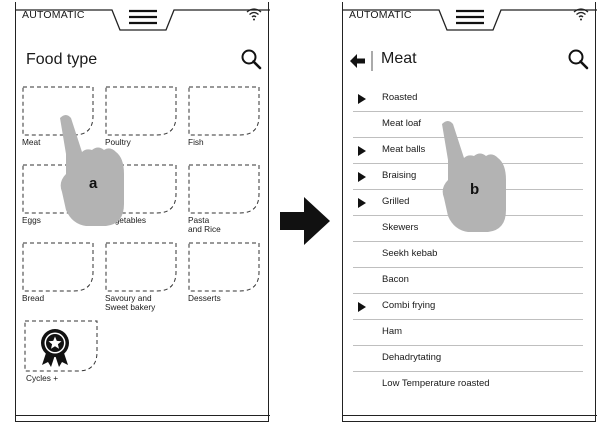 The height and width of the screenshot is (424, 597). I want to click on list-item-label: Combi frying, so click(409, 305).